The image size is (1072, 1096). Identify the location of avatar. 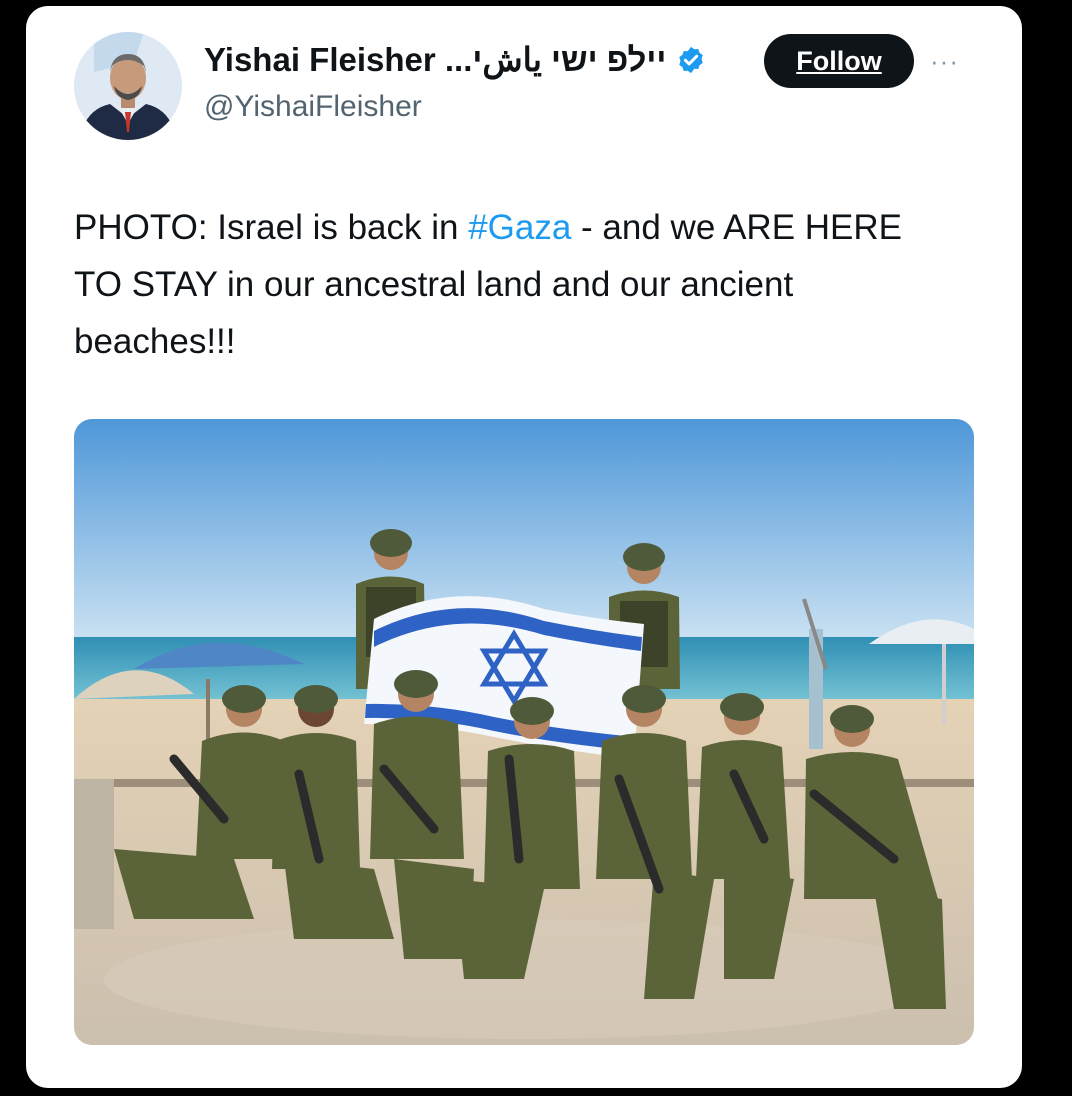
(128, 86).